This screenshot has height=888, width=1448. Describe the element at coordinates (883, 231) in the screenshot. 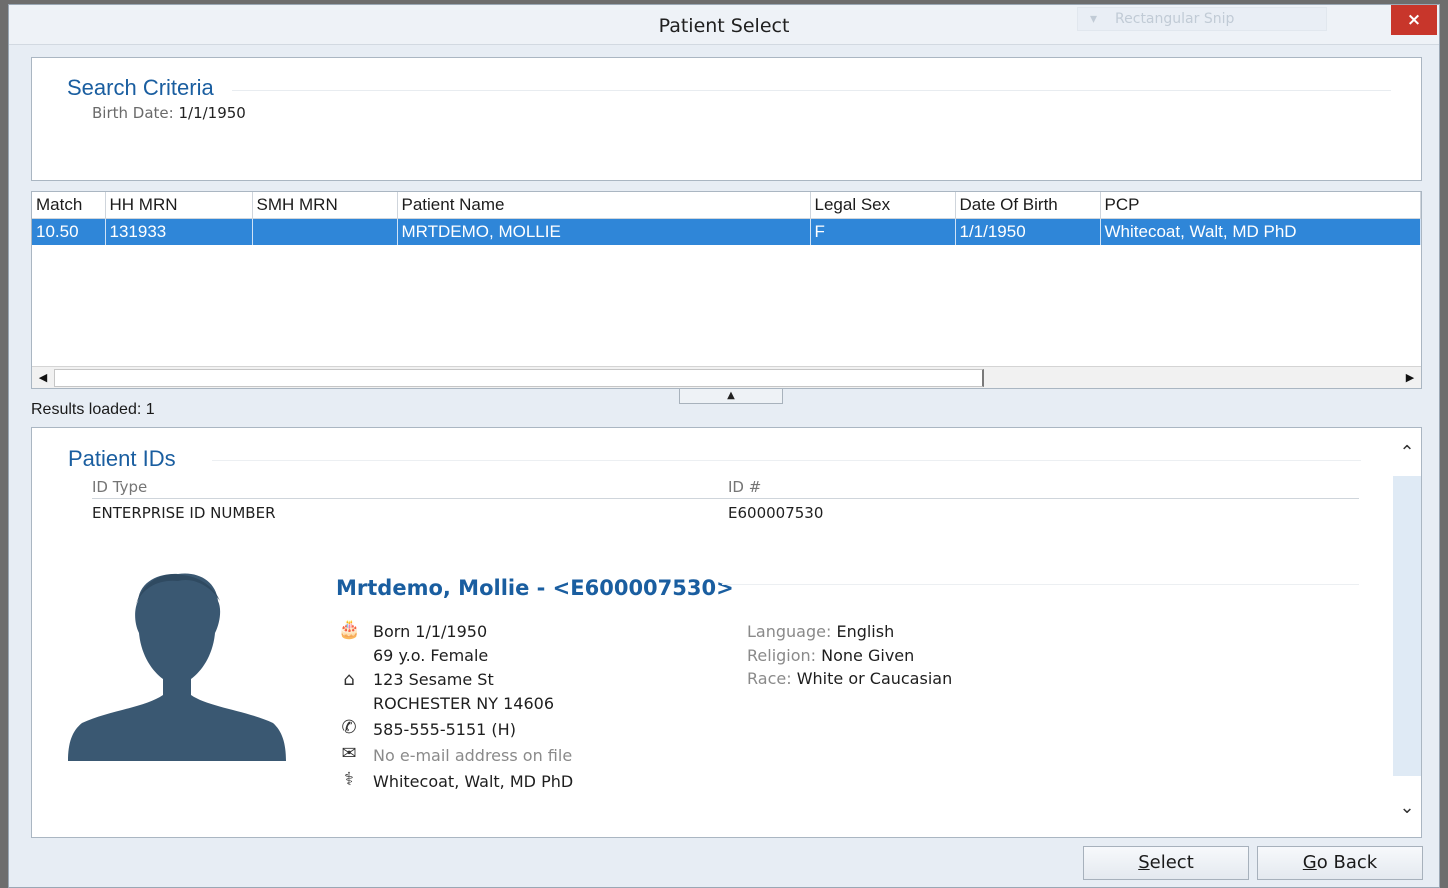

I see `cell-legal-sex: F` at that location.